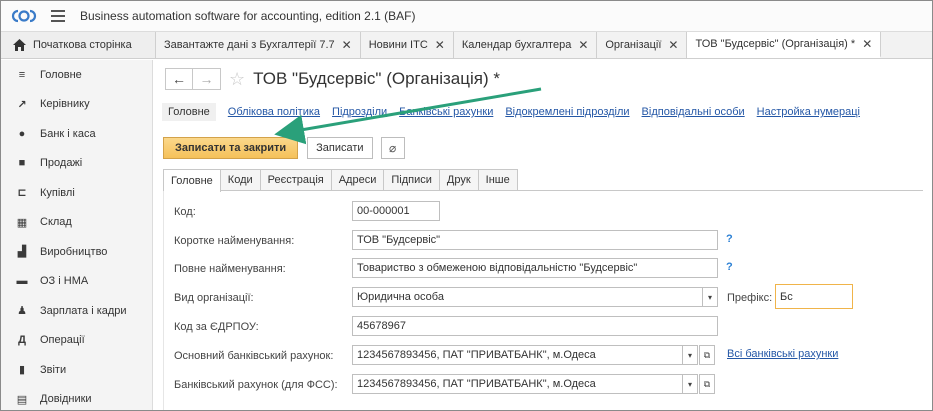 This screenshot has height=411, width=933. I want to click on sidebar-item-bank: ● Банк і каса, so click(76, 134).